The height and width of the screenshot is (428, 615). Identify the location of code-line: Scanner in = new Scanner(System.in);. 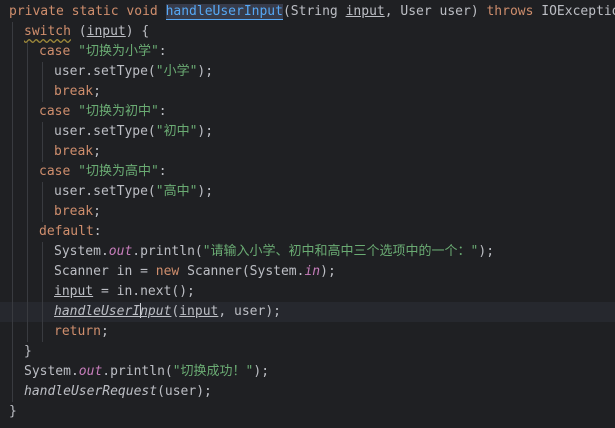
(307, 272).